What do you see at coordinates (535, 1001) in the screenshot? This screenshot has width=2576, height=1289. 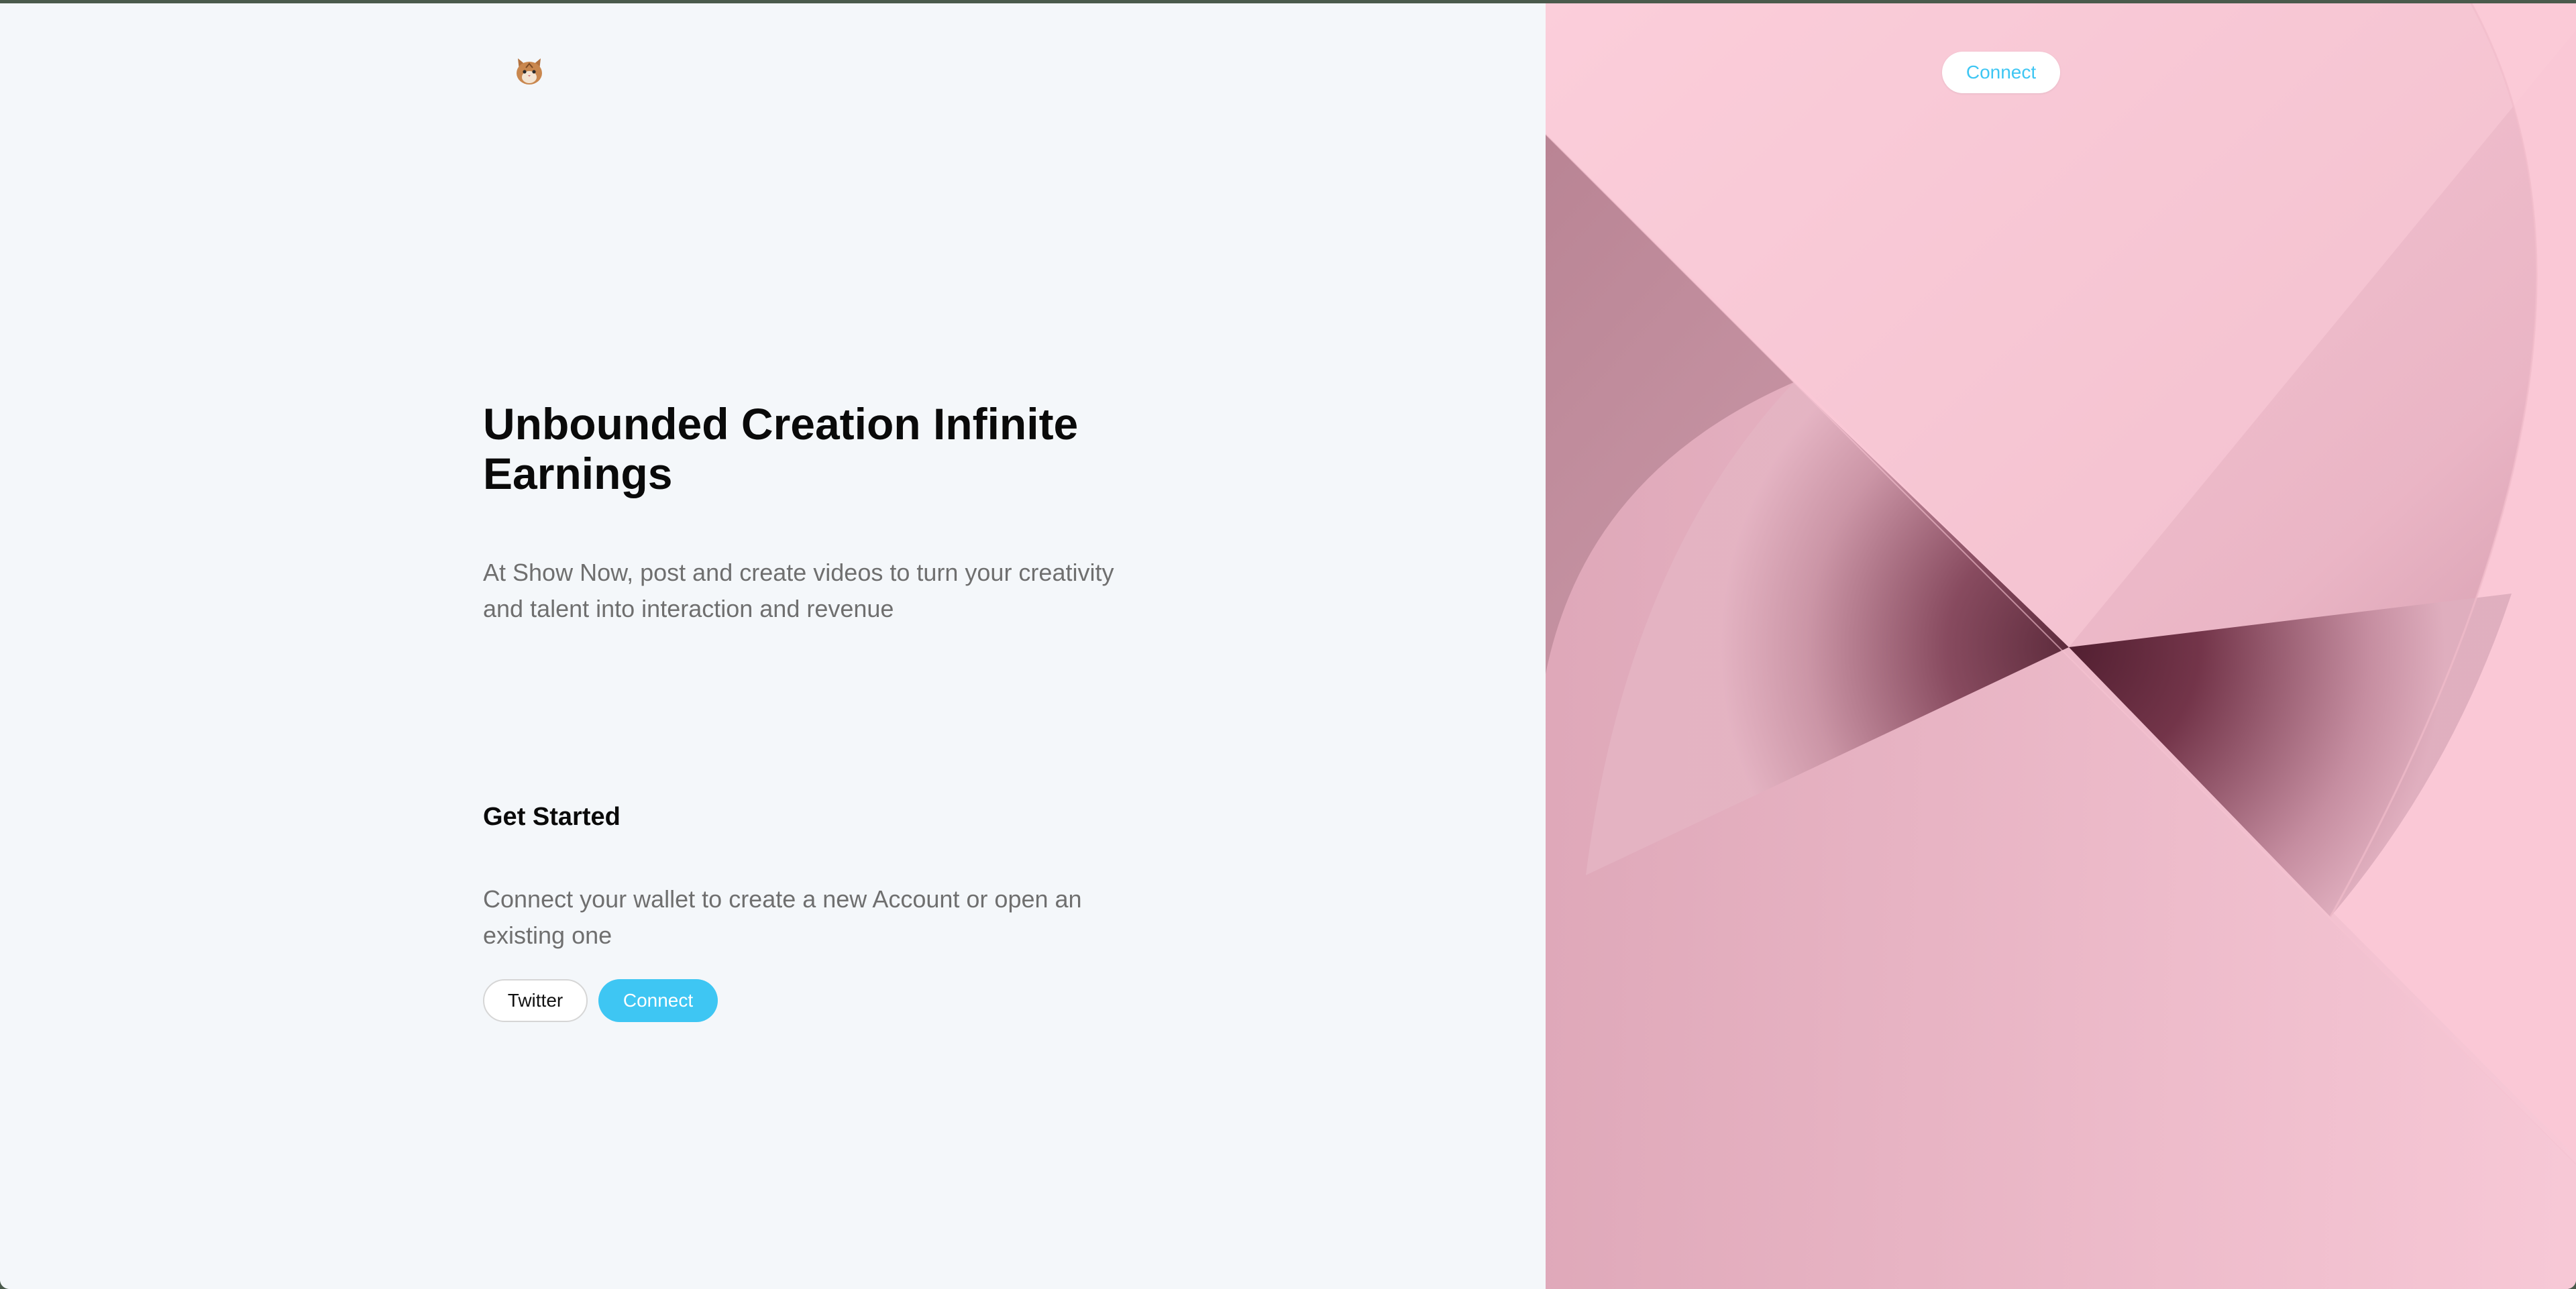 I see `twitter-button: Twitter` at bounding box center [535, 1001].